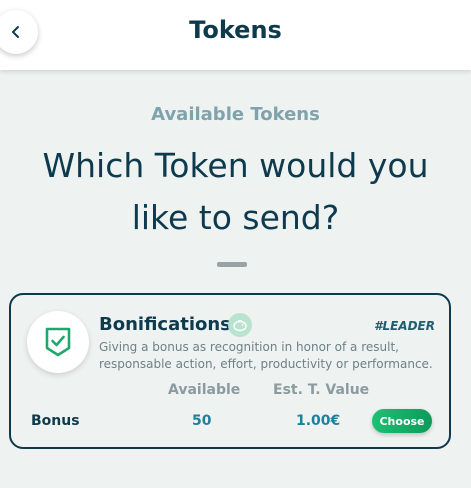  I want to click on shield-check-icon, so click(58, 342).